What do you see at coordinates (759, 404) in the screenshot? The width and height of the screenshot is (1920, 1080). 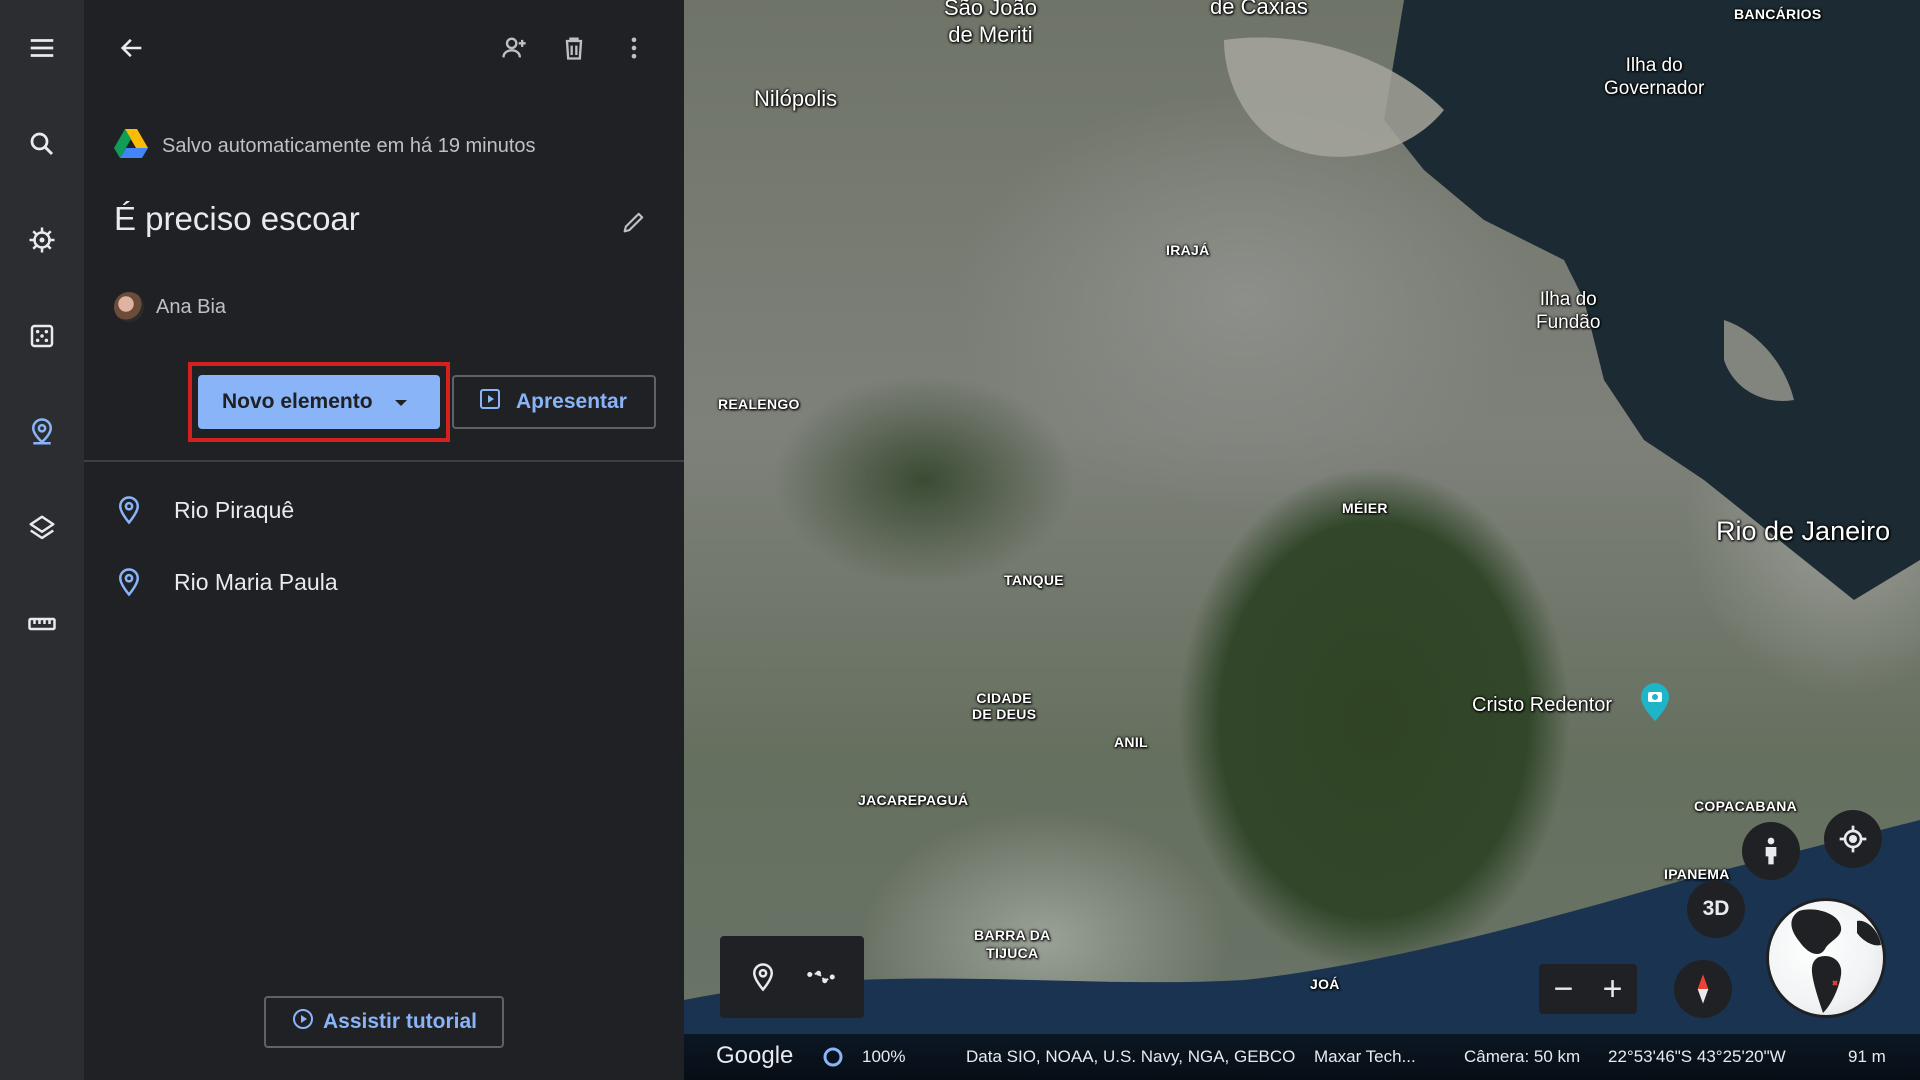 I see `map-label: REALENGO` at bounding box center [759, 404].